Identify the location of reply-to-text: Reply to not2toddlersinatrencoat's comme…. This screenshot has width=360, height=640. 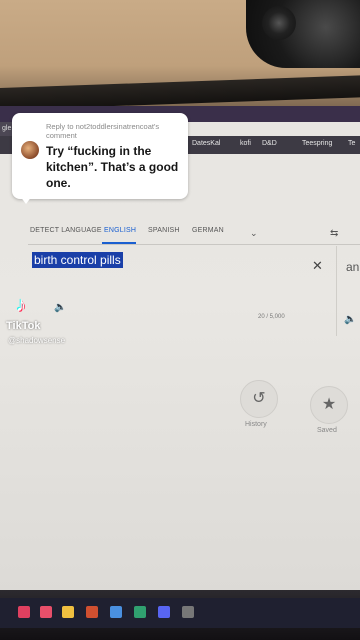
(103, 131).